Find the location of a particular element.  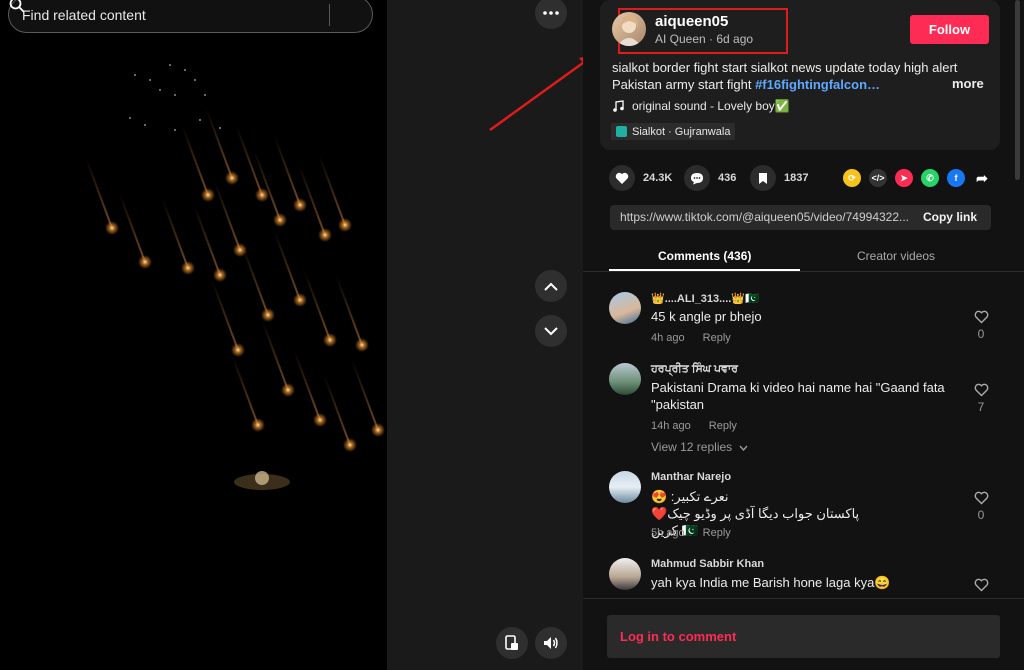

tab-divider is located at coordinates (803, 271).